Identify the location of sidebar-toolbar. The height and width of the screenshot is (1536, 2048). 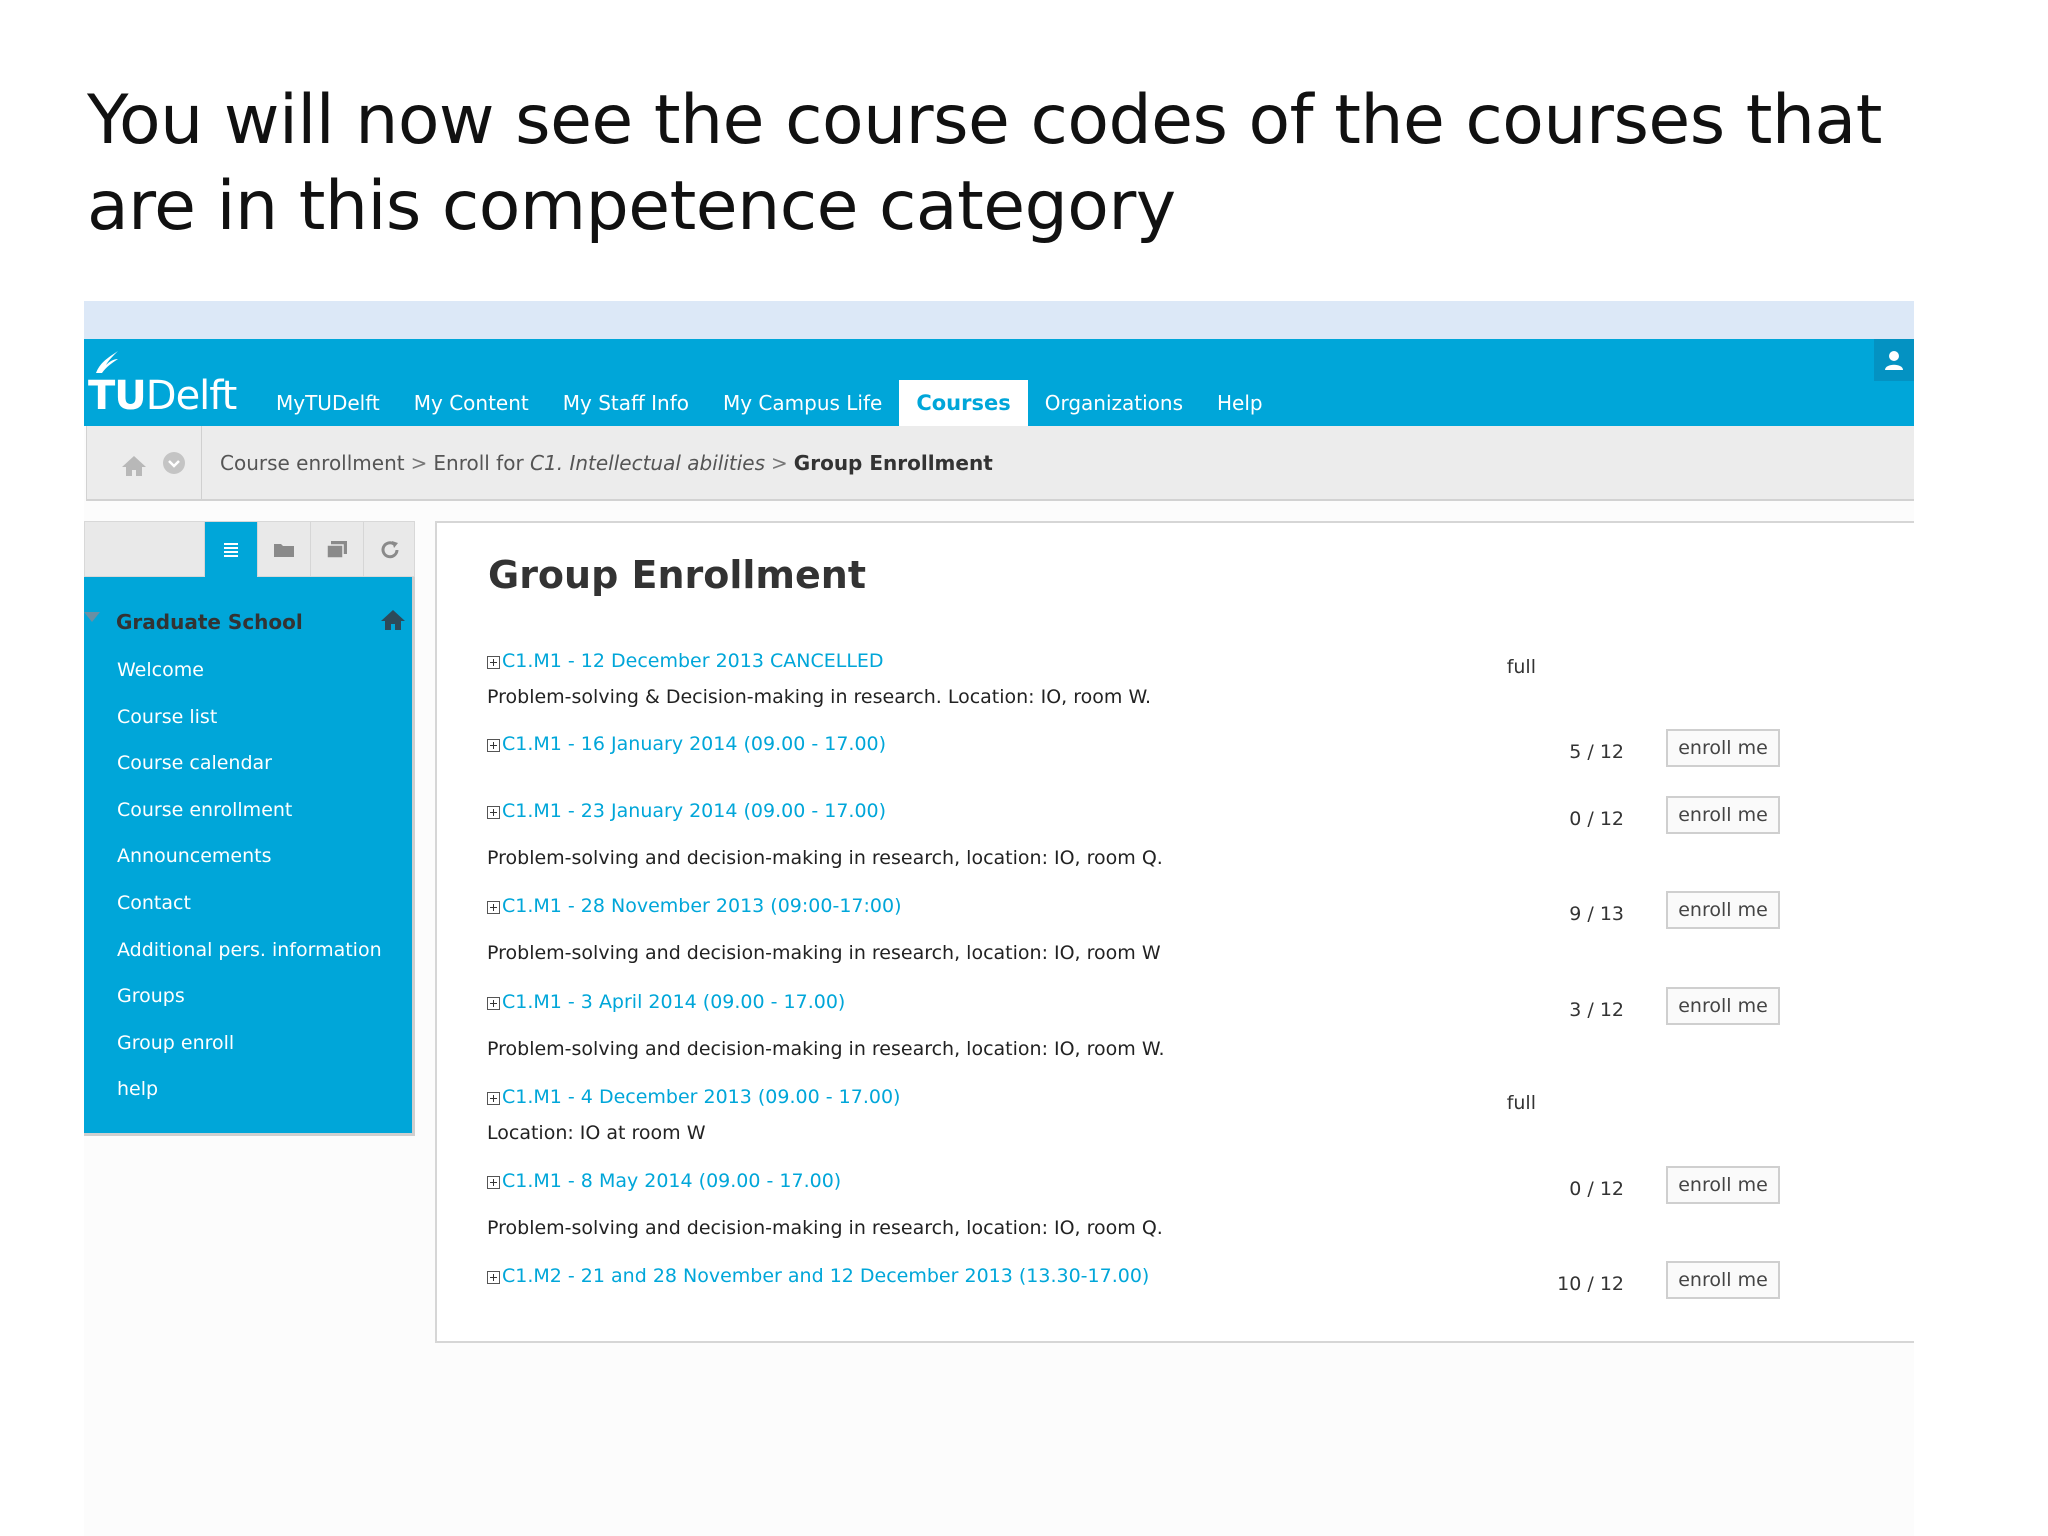
(249, 549).